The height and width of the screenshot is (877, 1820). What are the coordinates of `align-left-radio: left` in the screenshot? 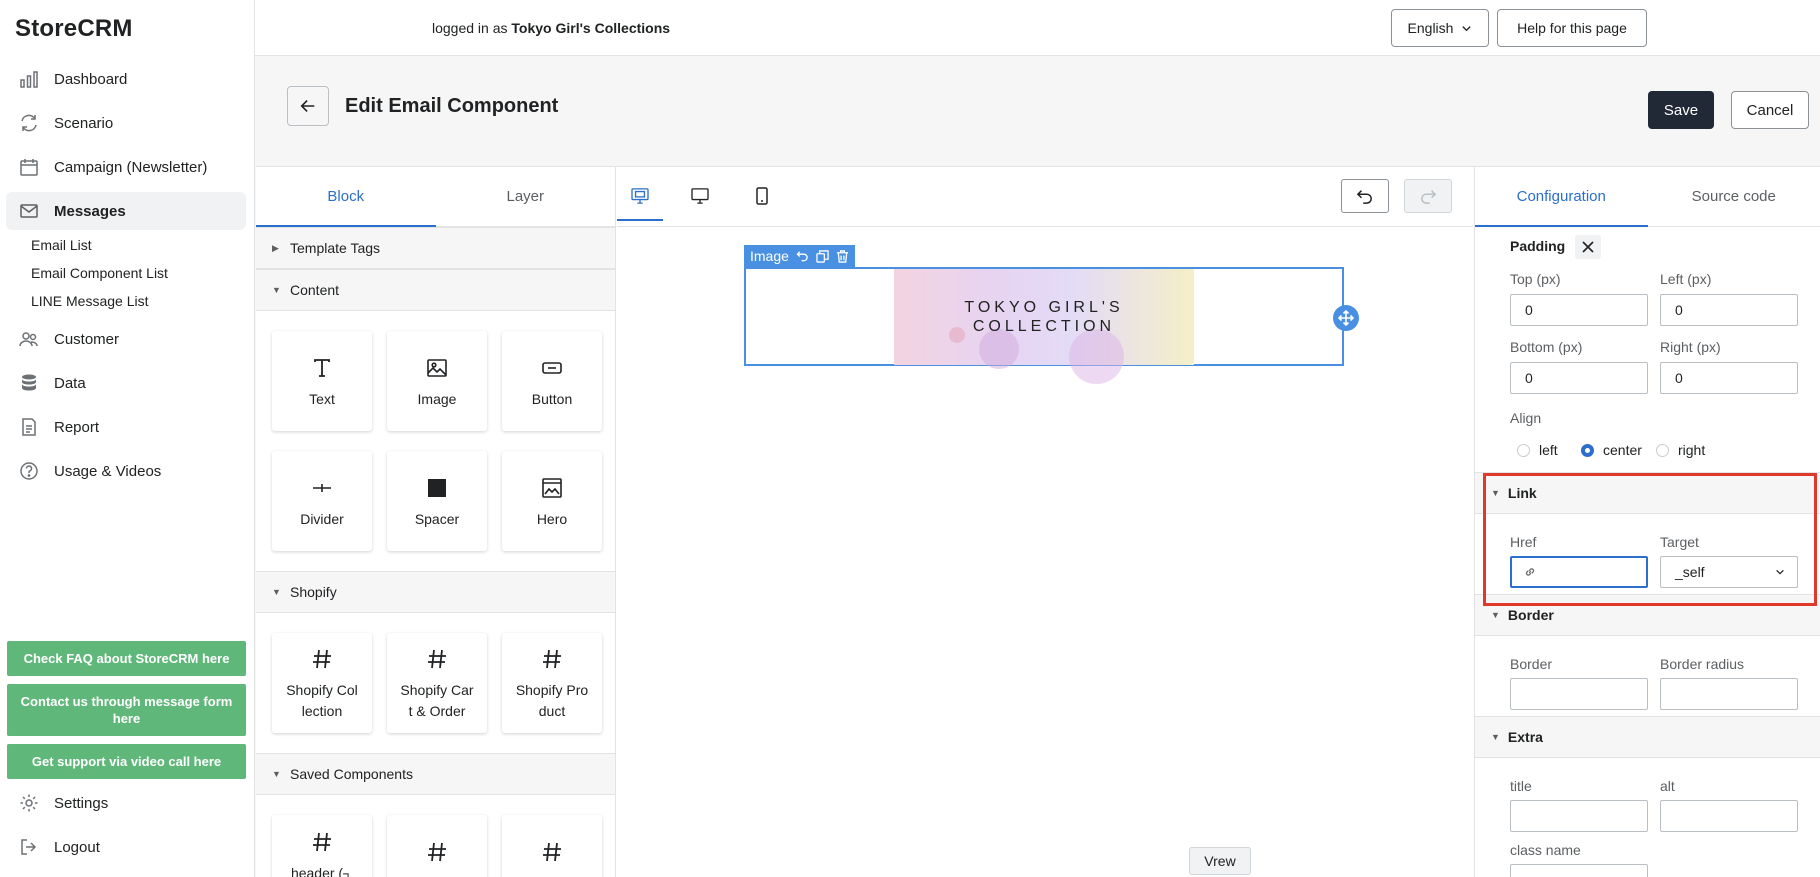 It's located at (1537, 450).